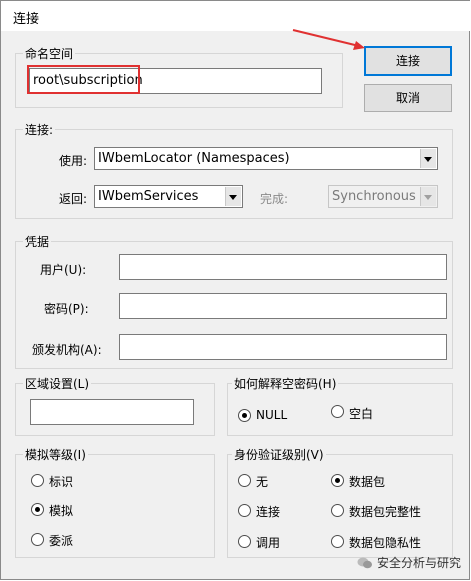 This screenshot has height=581, width=471. What do you see at coordinates (283, 347) in the screenshot?
I see `authority-input` at bounding box center [283, 347].